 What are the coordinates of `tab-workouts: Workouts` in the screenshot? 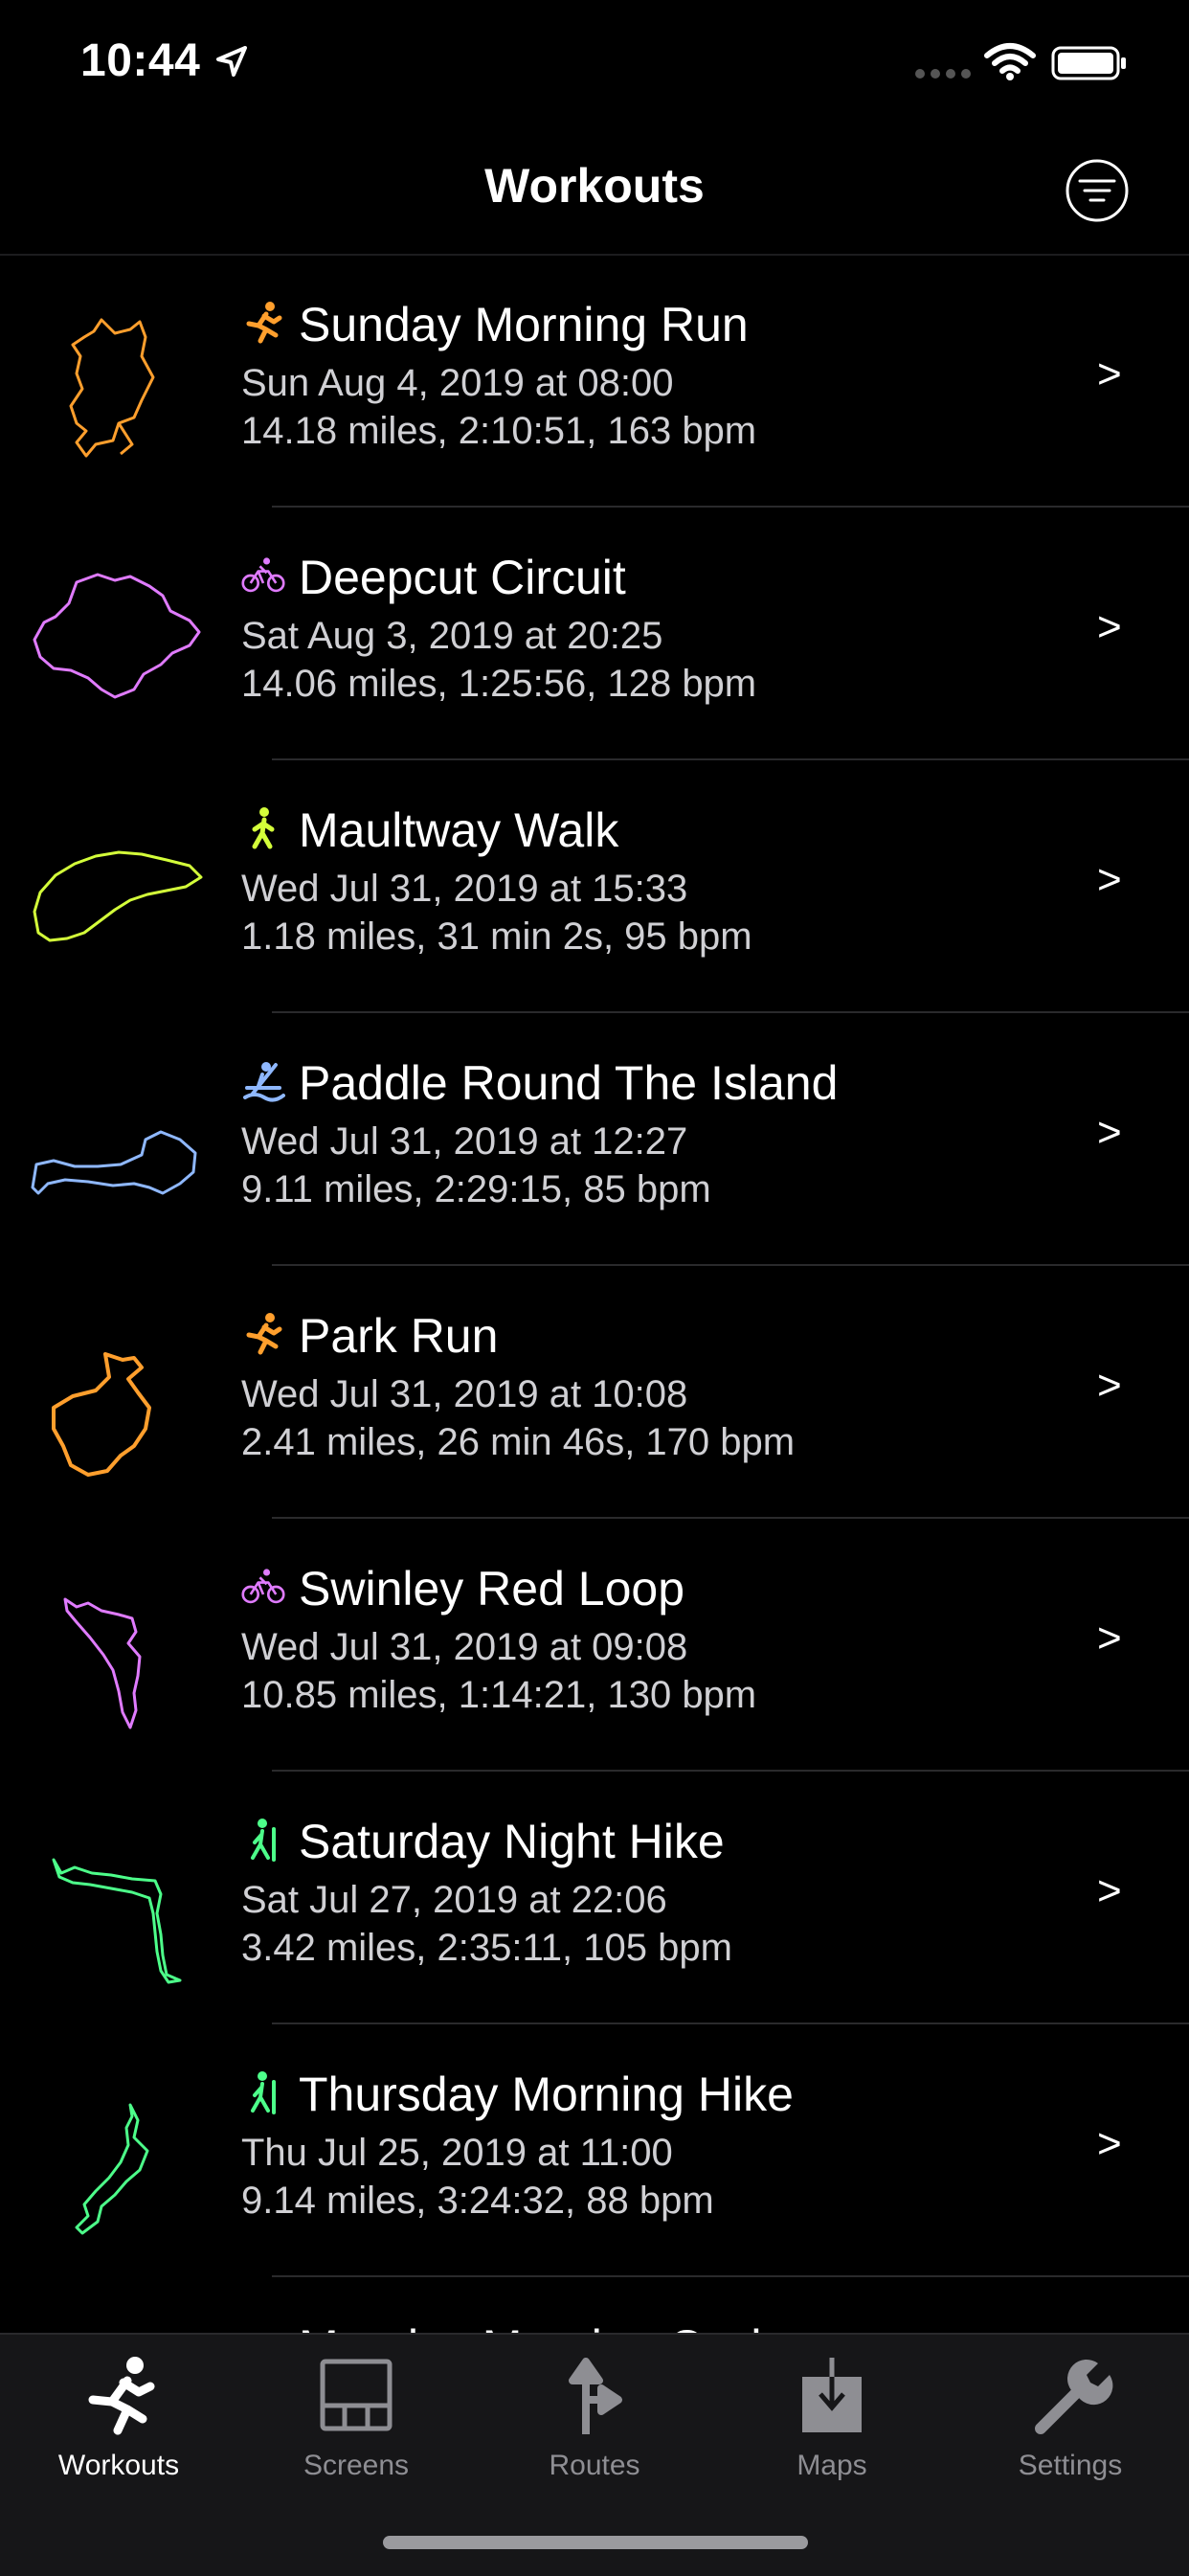 It's located at (118, 2433).